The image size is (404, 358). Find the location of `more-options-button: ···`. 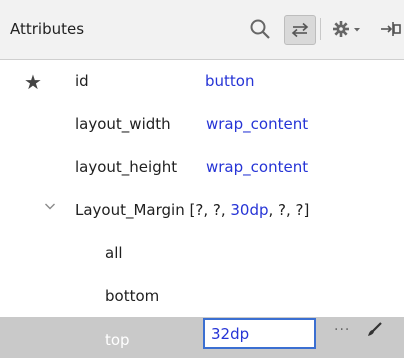

more-options-button: ··· is located at coordinates (342, 330).